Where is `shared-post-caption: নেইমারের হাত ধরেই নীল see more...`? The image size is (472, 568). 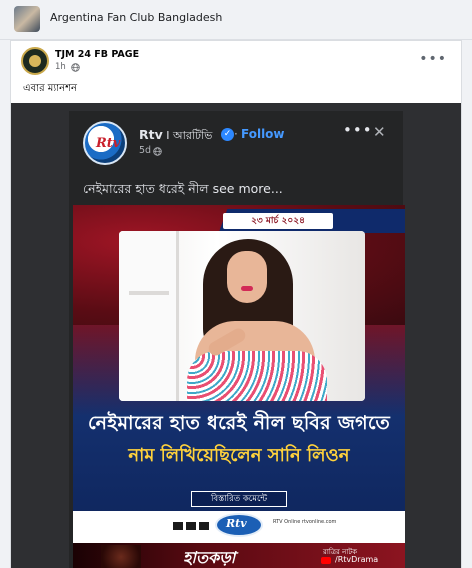 shared-post-caption: নেইমারের হাত ধরেই নীল see more... is located at coordinates (183, 191).